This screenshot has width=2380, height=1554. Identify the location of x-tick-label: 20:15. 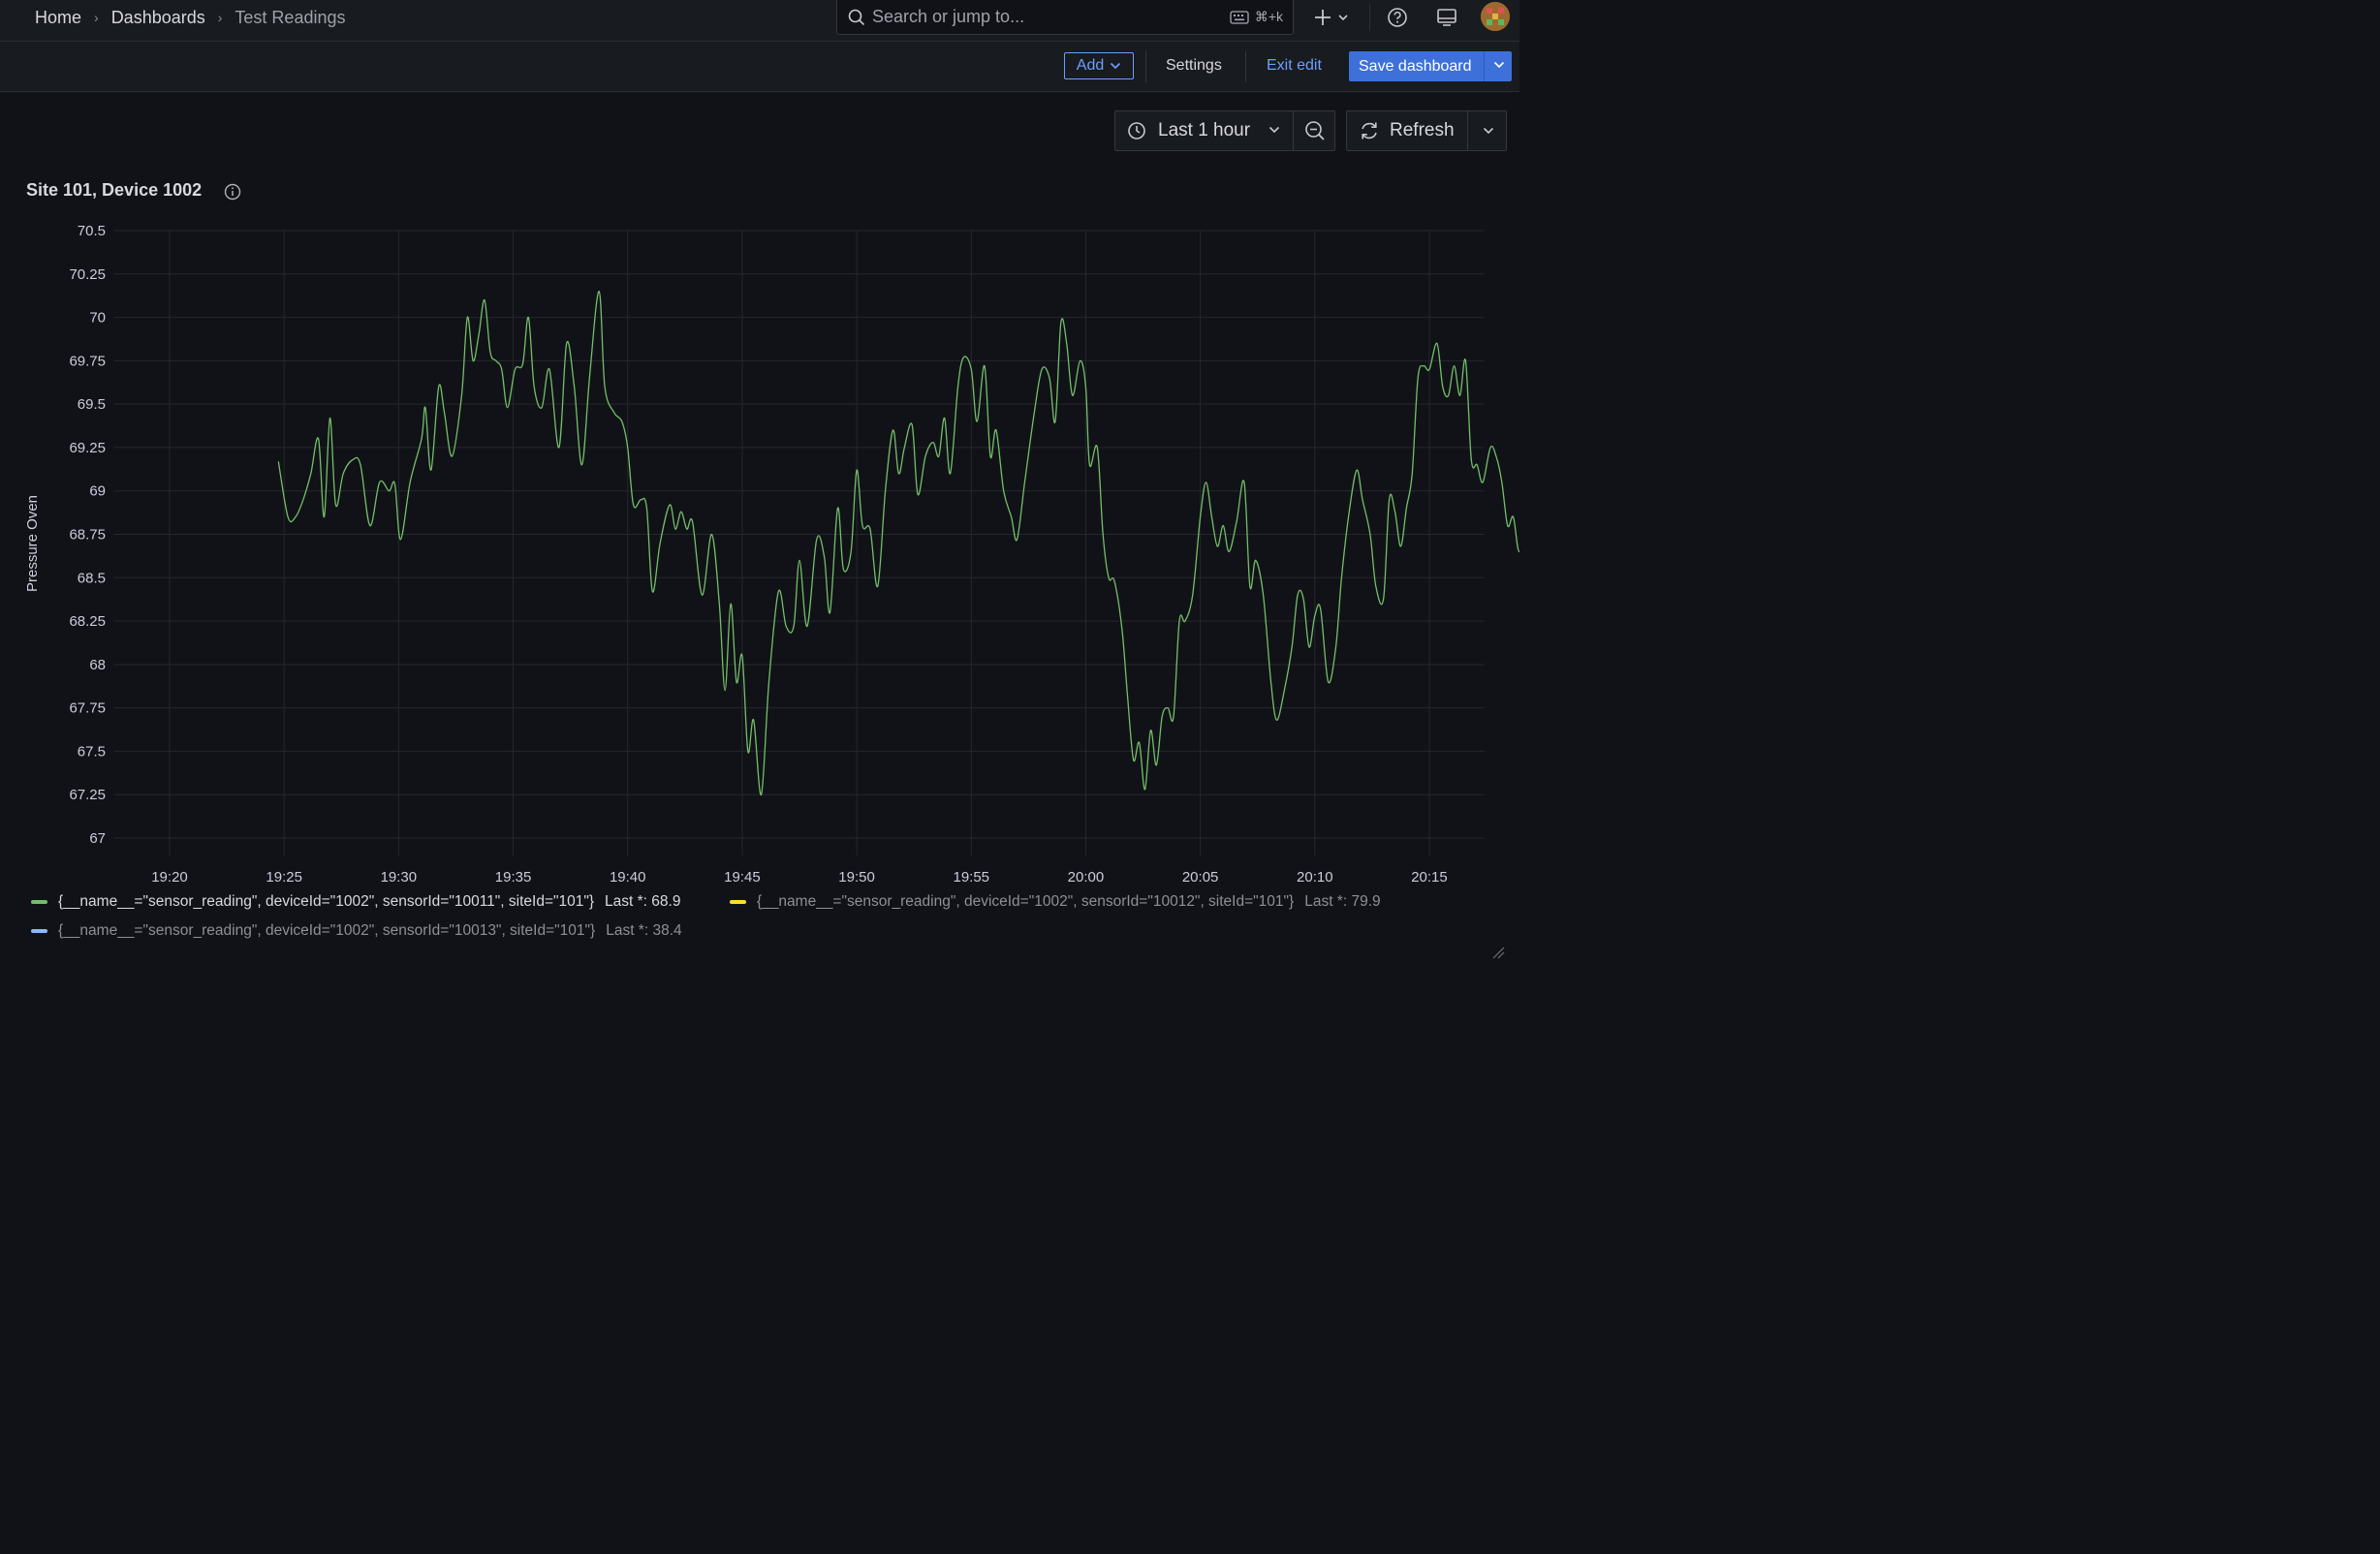
(1430, 878).